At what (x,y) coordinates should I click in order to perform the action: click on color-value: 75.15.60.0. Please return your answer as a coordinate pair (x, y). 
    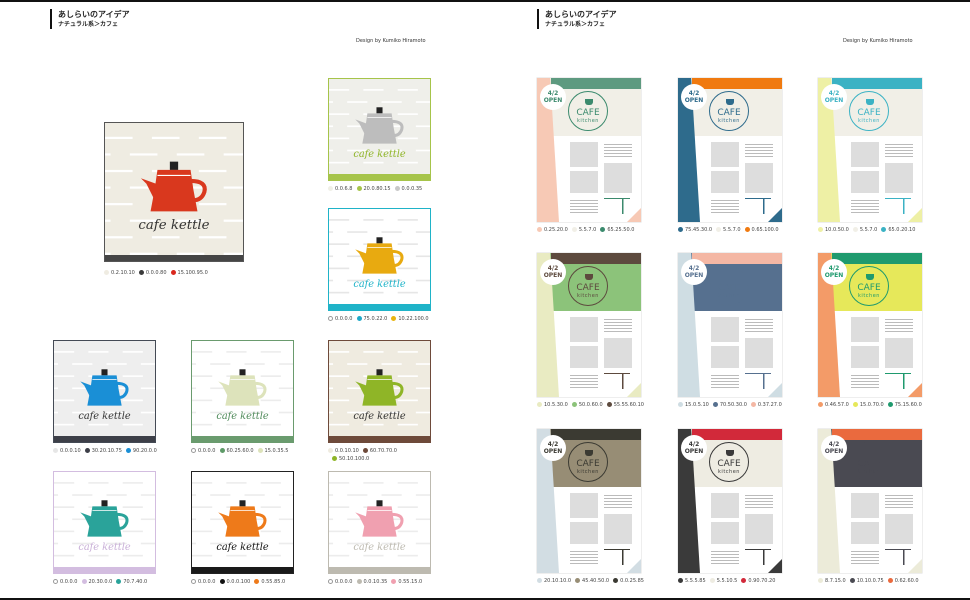
    Looking at the image, I should click on (908, 405).